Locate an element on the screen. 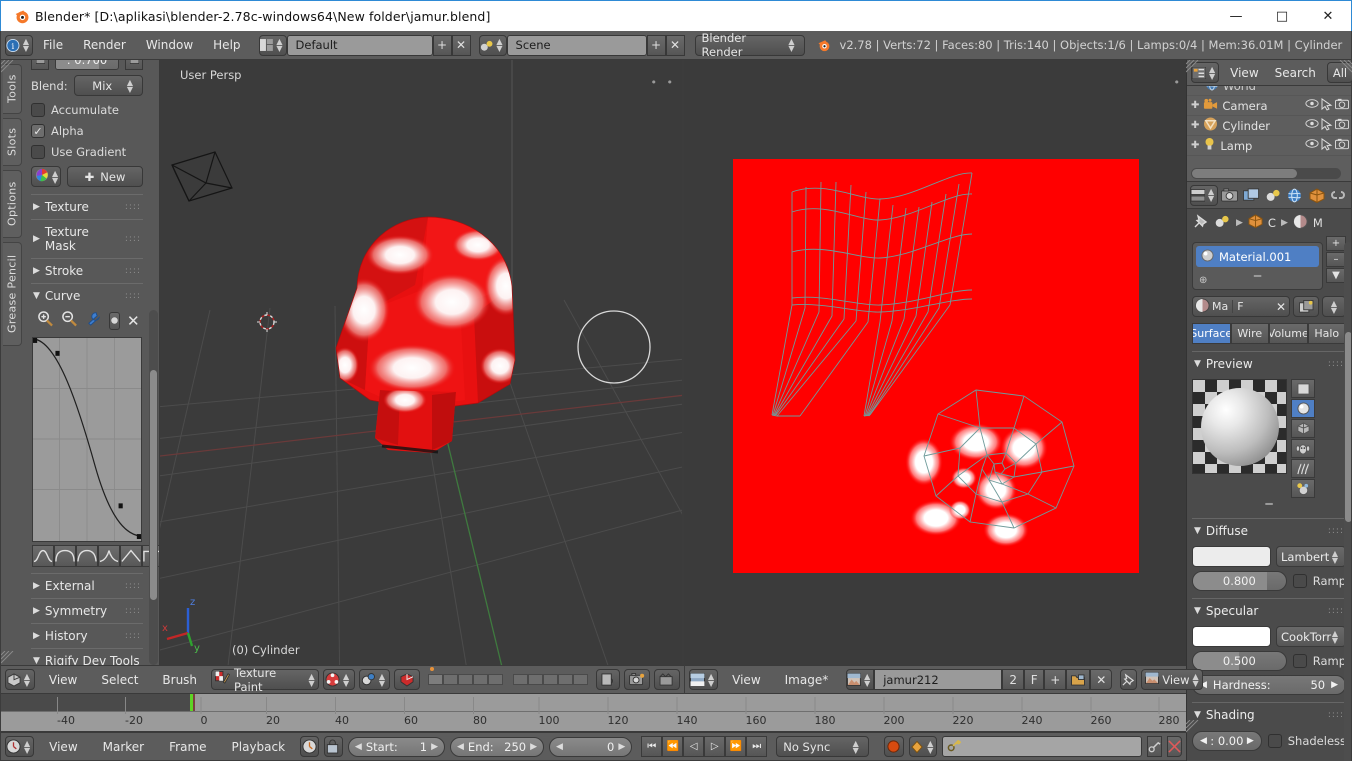 Image resolution: width=1352 pixels, height=761 pixels. lock-object-modes-button is located at coordinates (608, 679).